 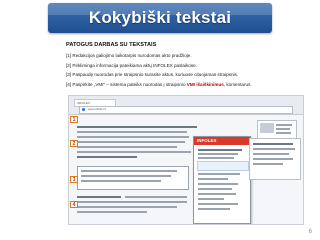 What do you see at coordinates (83, 109) in the screenshot?
I see `site-icon` at bounding box center [83, 109].